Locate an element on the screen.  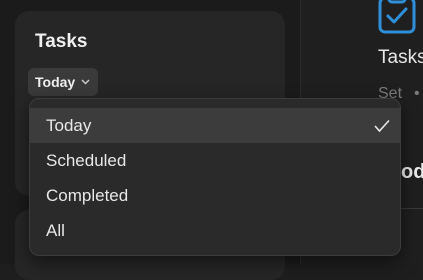
dropdown-option-scheduled: Scheduled is located at coordinates (215, 160).